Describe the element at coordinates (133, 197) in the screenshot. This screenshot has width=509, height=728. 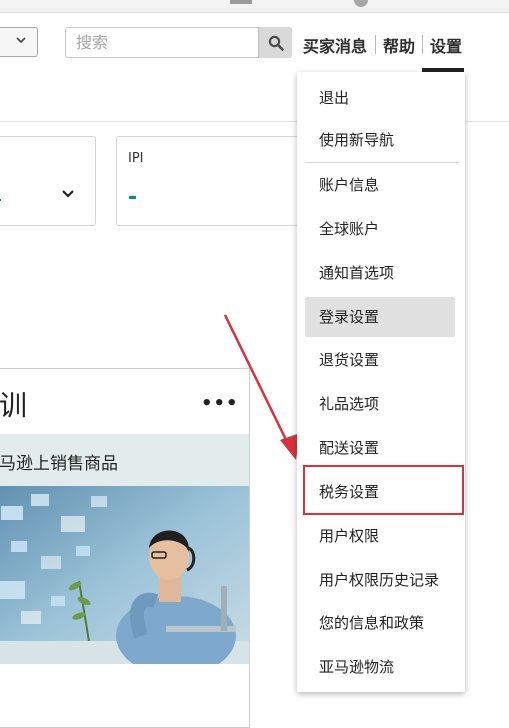
I see `ipi-value: -` at that location.